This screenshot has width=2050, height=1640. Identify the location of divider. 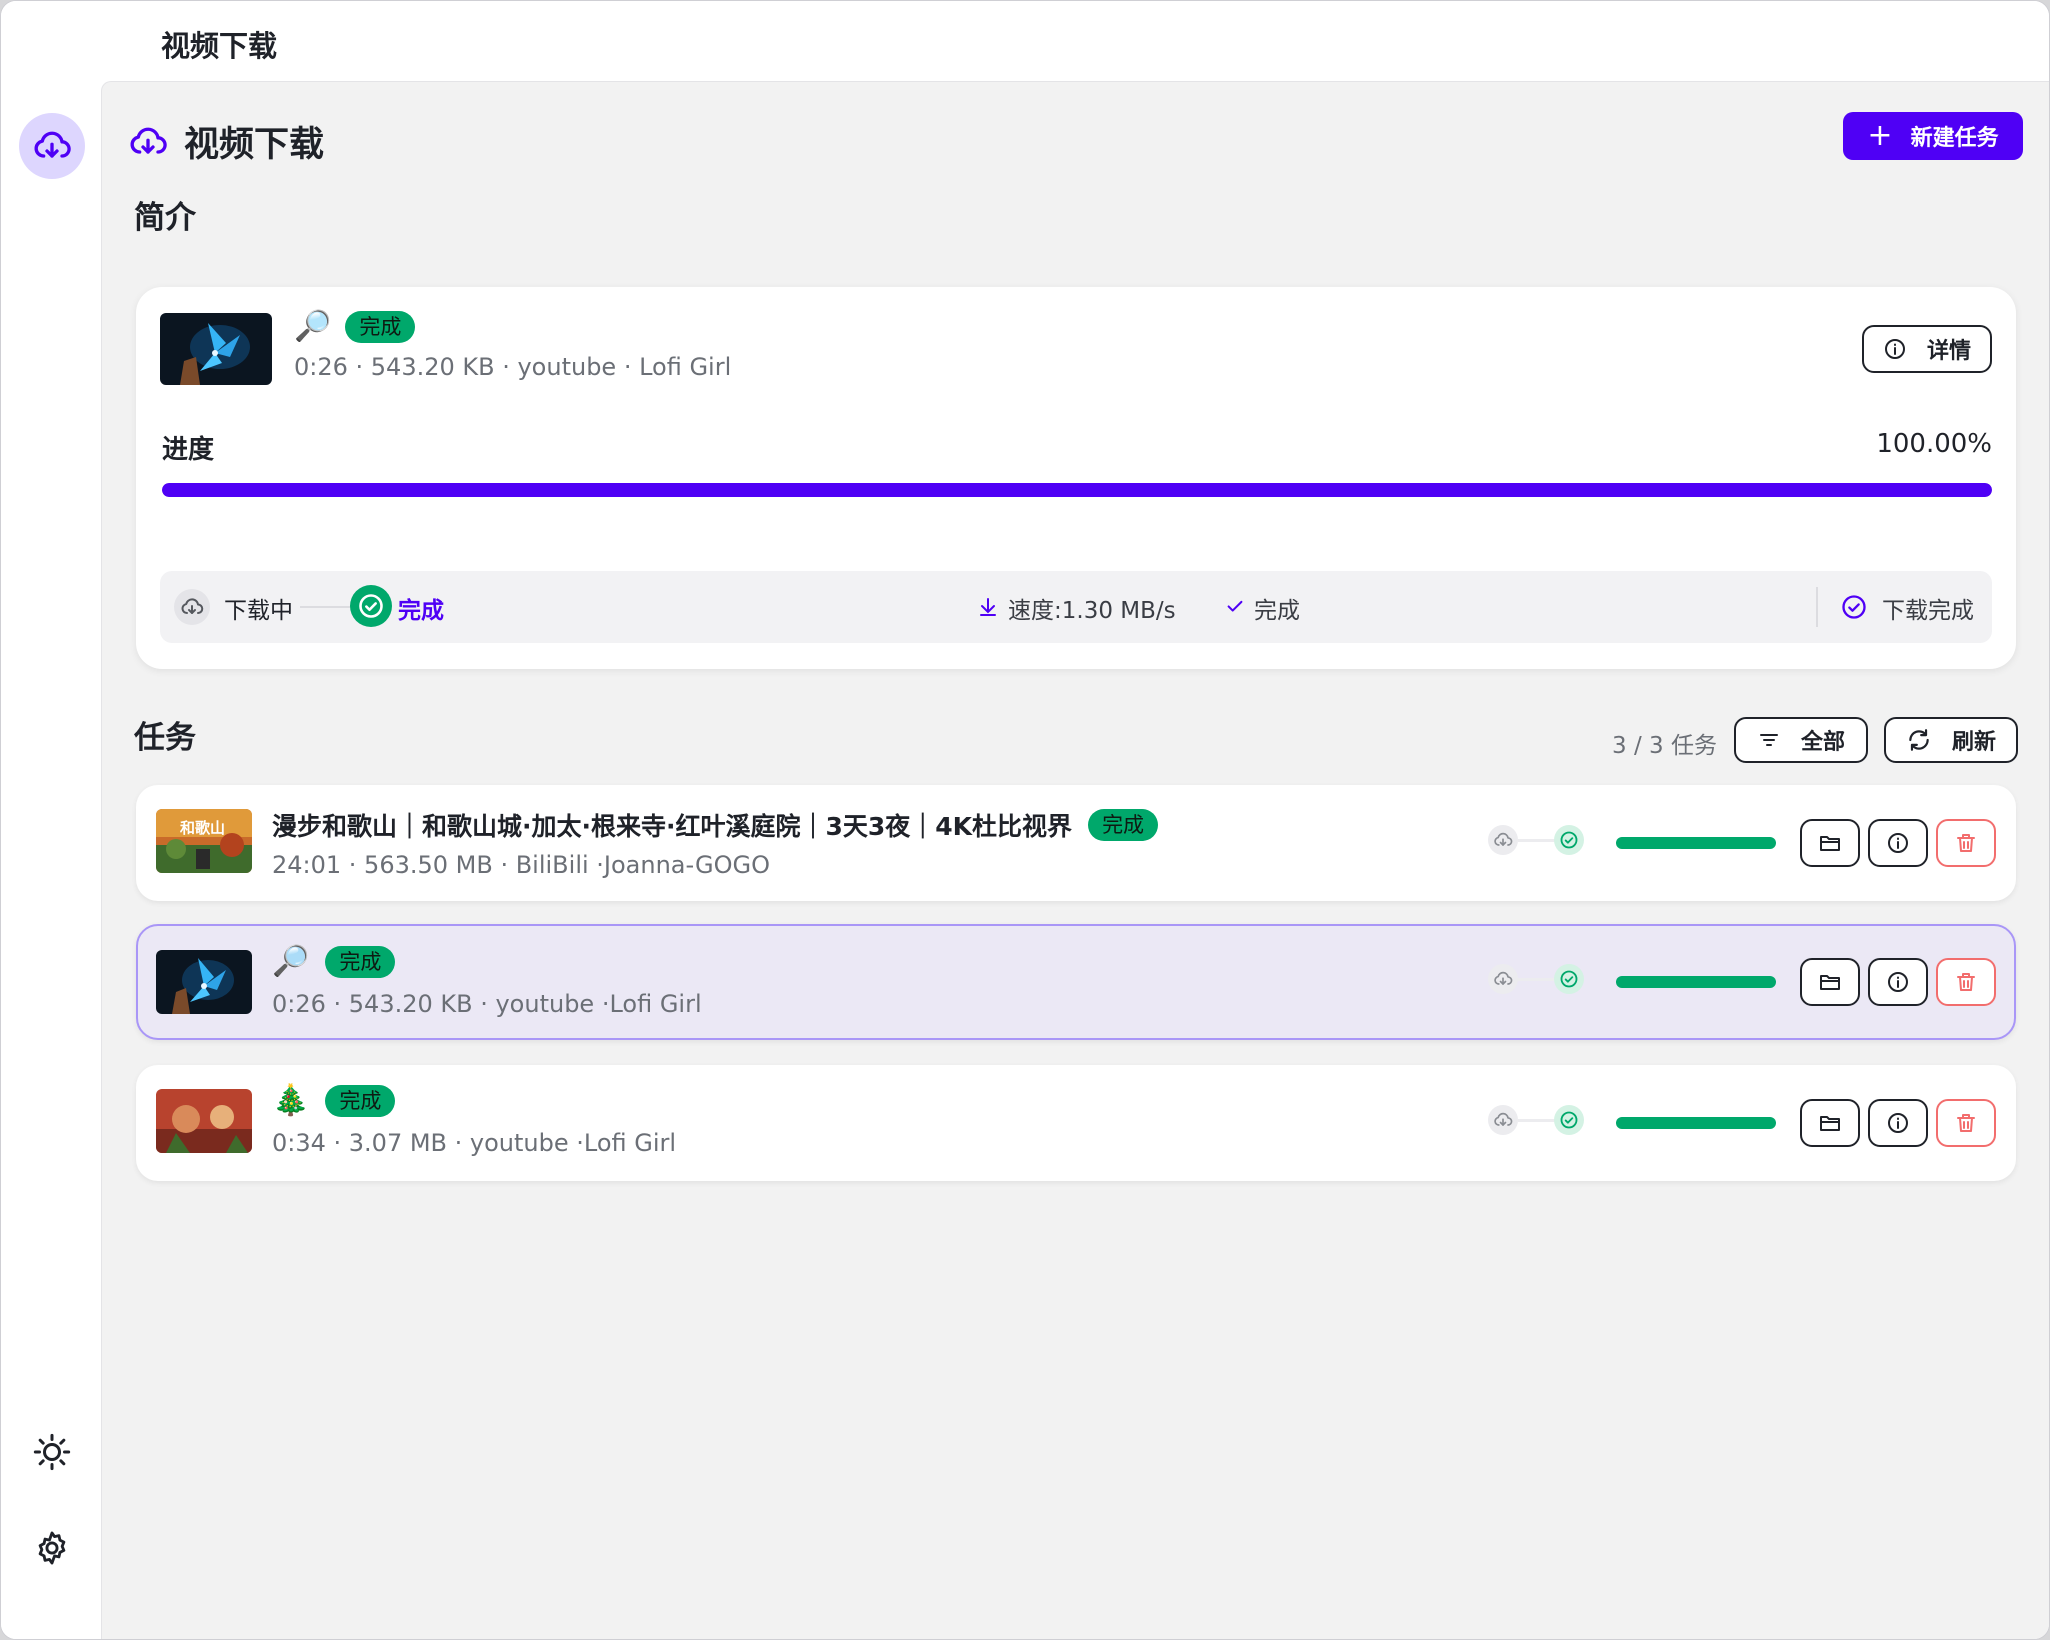
(1817, 607).